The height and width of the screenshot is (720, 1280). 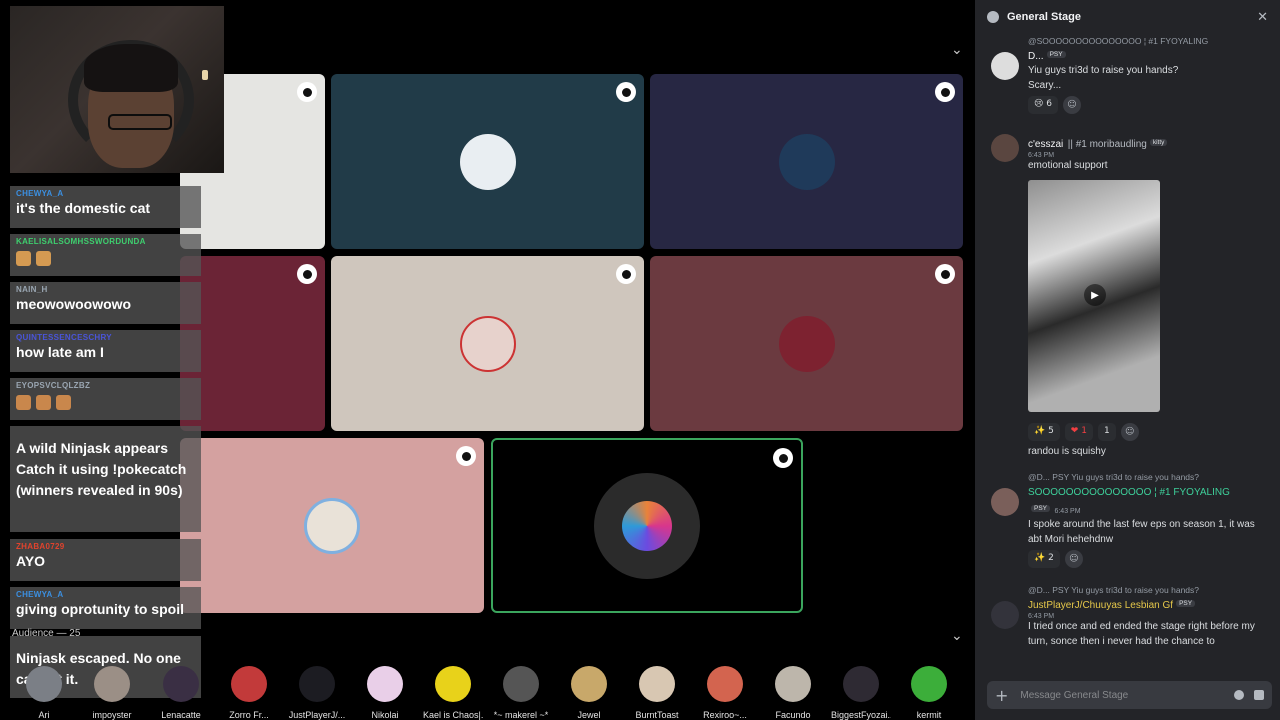 I want to click on audience-member: BurntToast, so click(x=657, y=693).